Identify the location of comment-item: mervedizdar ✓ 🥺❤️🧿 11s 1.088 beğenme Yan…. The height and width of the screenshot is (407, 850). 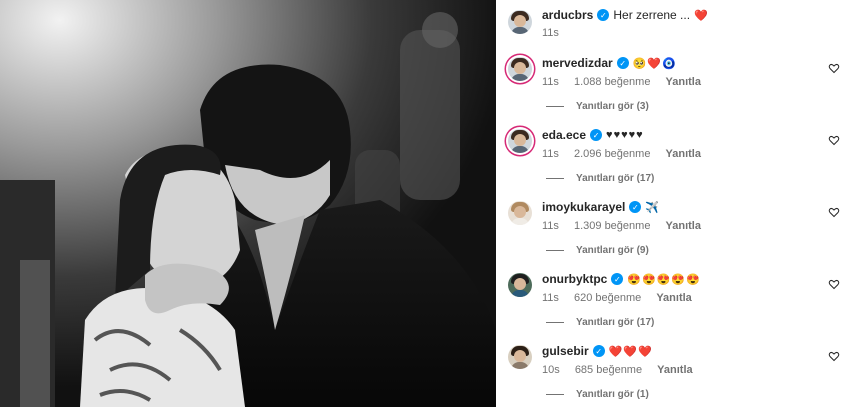
(678, 88).